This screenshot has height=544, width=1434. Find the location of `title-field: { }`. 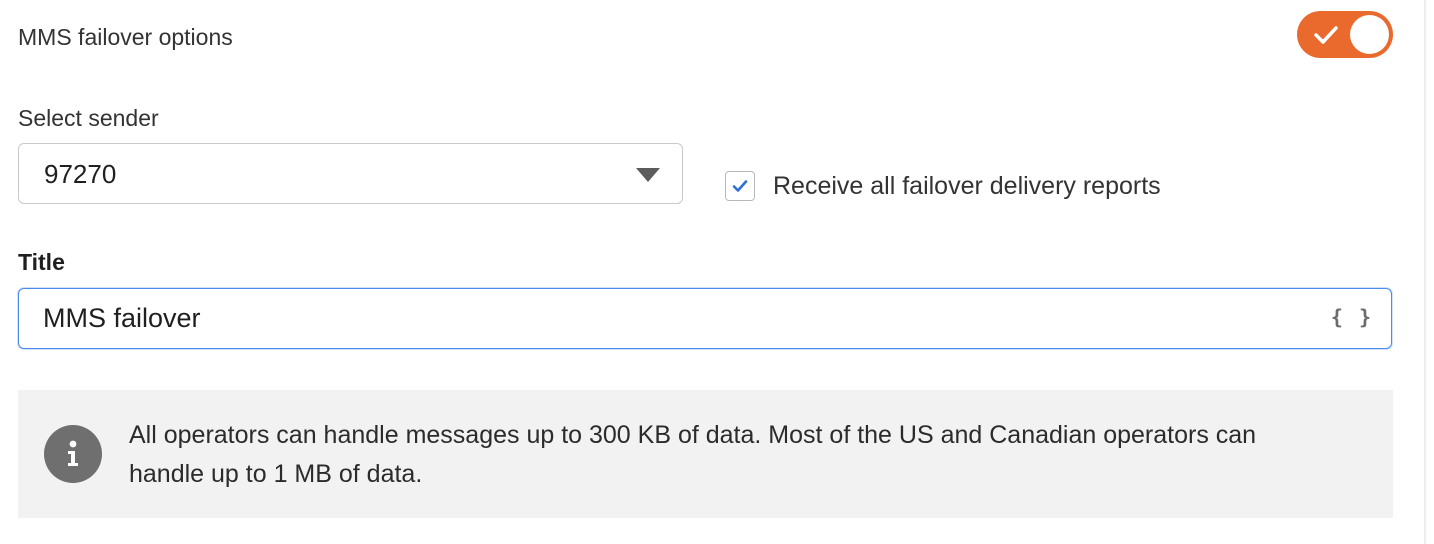

title-field: { } is located at coordinates (705, 318).